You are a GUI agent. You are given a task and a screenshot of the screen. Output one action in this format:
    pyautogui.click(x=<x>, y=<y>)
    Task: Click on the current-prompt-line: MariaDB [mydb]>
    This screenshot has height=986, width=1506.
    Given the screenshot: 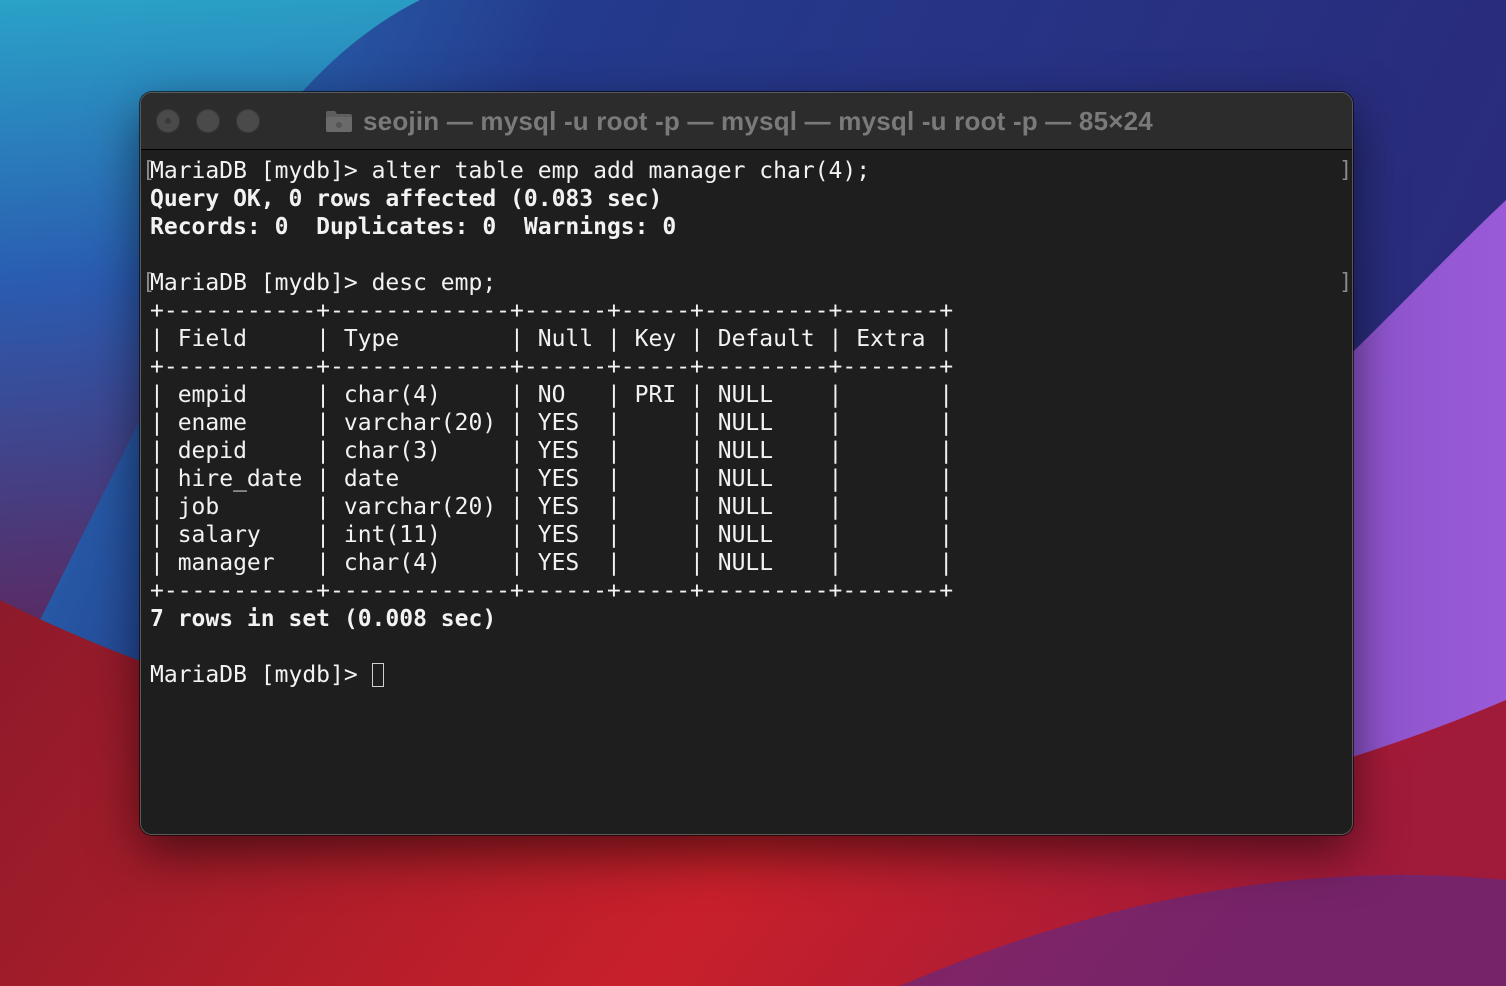 What is the action you would take?
    pyautogui.click(x=267, y=675)
    